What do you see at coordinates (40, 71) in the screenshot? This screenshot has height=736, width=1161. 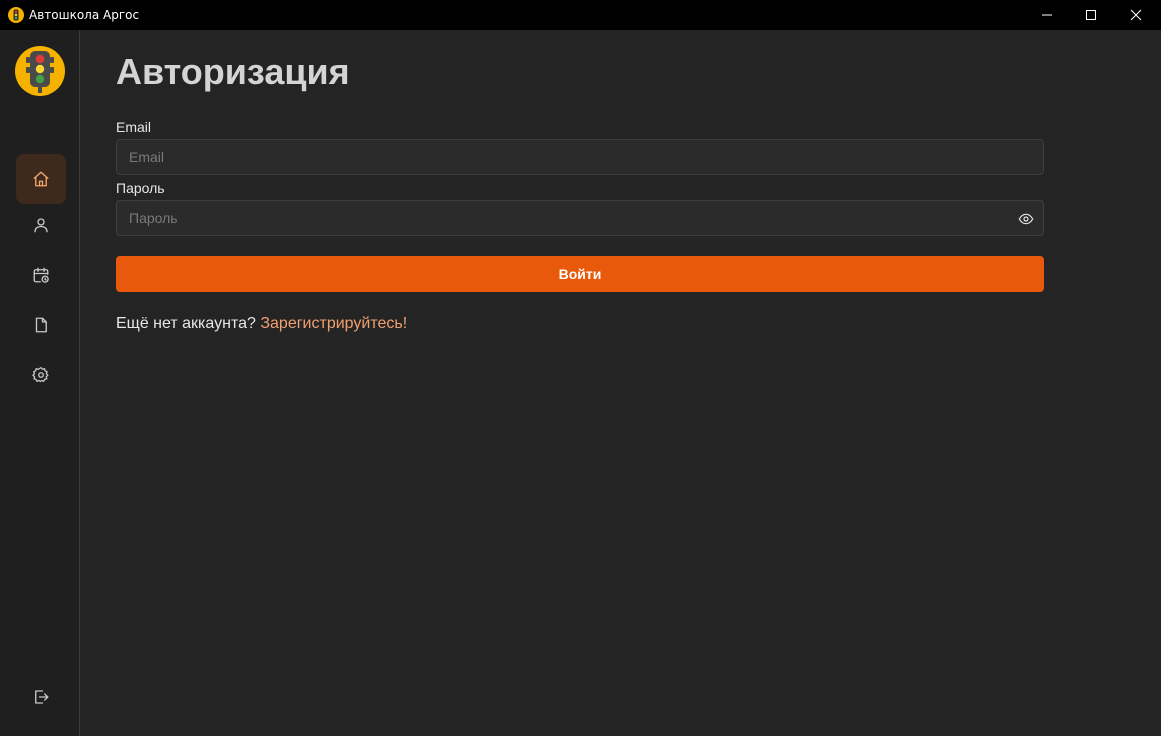 I see `traffic-light-logo-icon` at bounding box center [40, 71].